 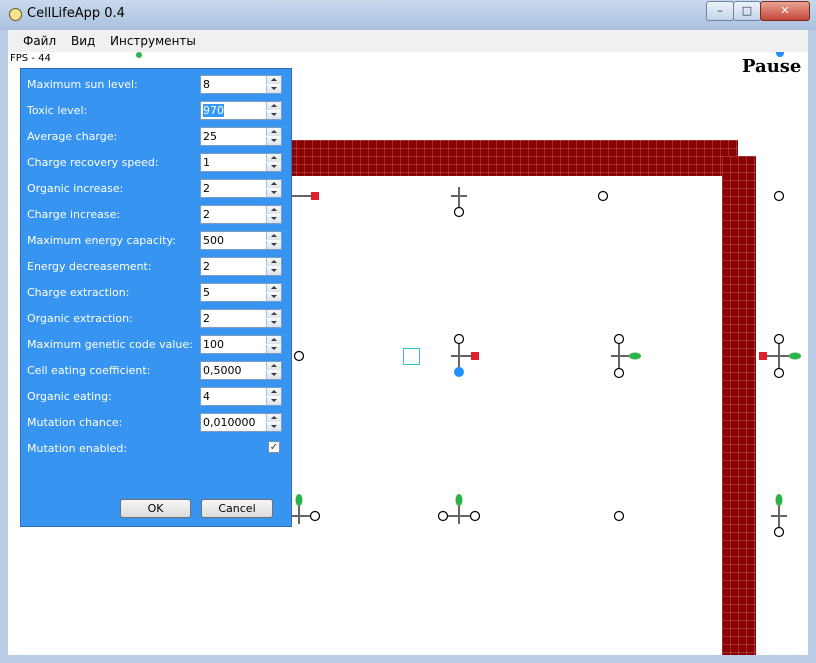 What do you see at coordinates (82, 84) in the screenshot?
I see `field-label-max-sun: Maximum sun level:` at bounding box center [82, 84].